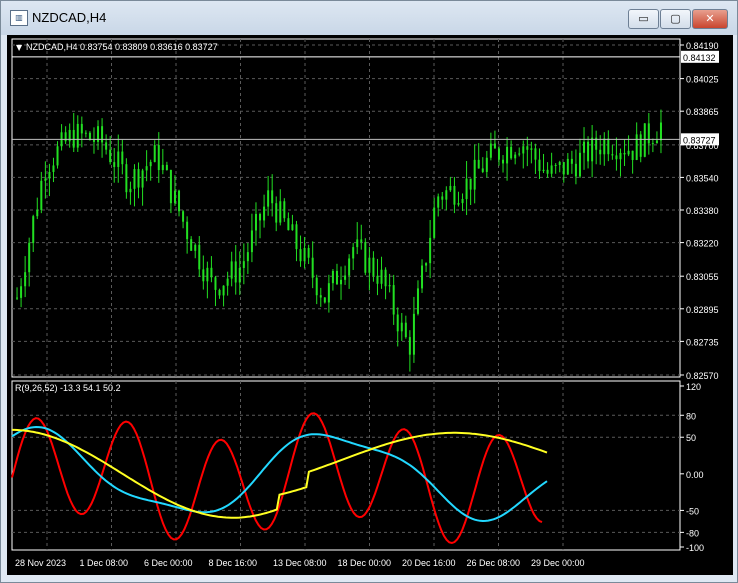 This screenshot has height=583, width=738. I want to click on time-label: 18 Dec 00:00, so click(365, 563).